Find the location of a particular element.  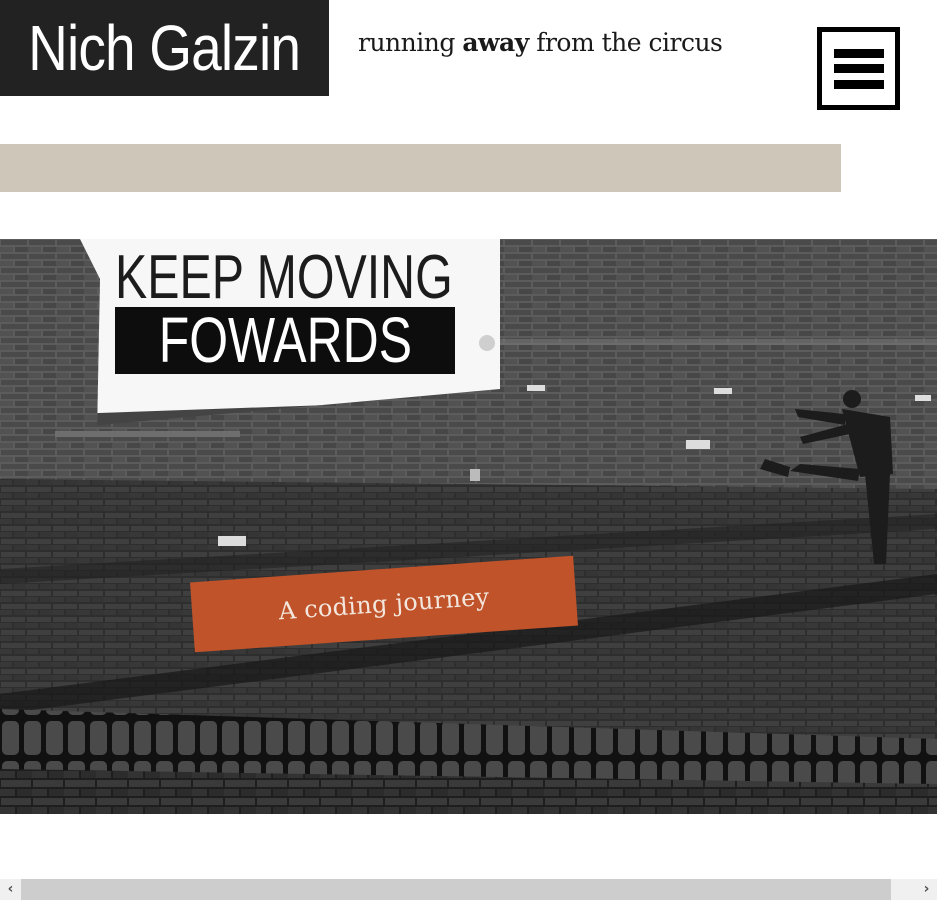

menu-button is located at coordinates (858, 68).